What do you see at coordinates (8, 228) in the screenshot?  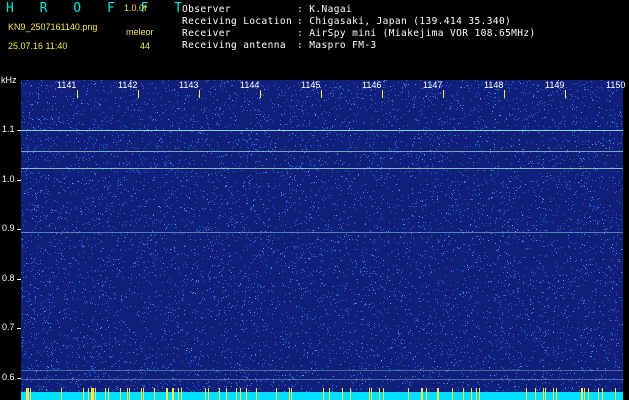 I see `y-tick-0-9: 0.9` at bounding box center [8, 228].